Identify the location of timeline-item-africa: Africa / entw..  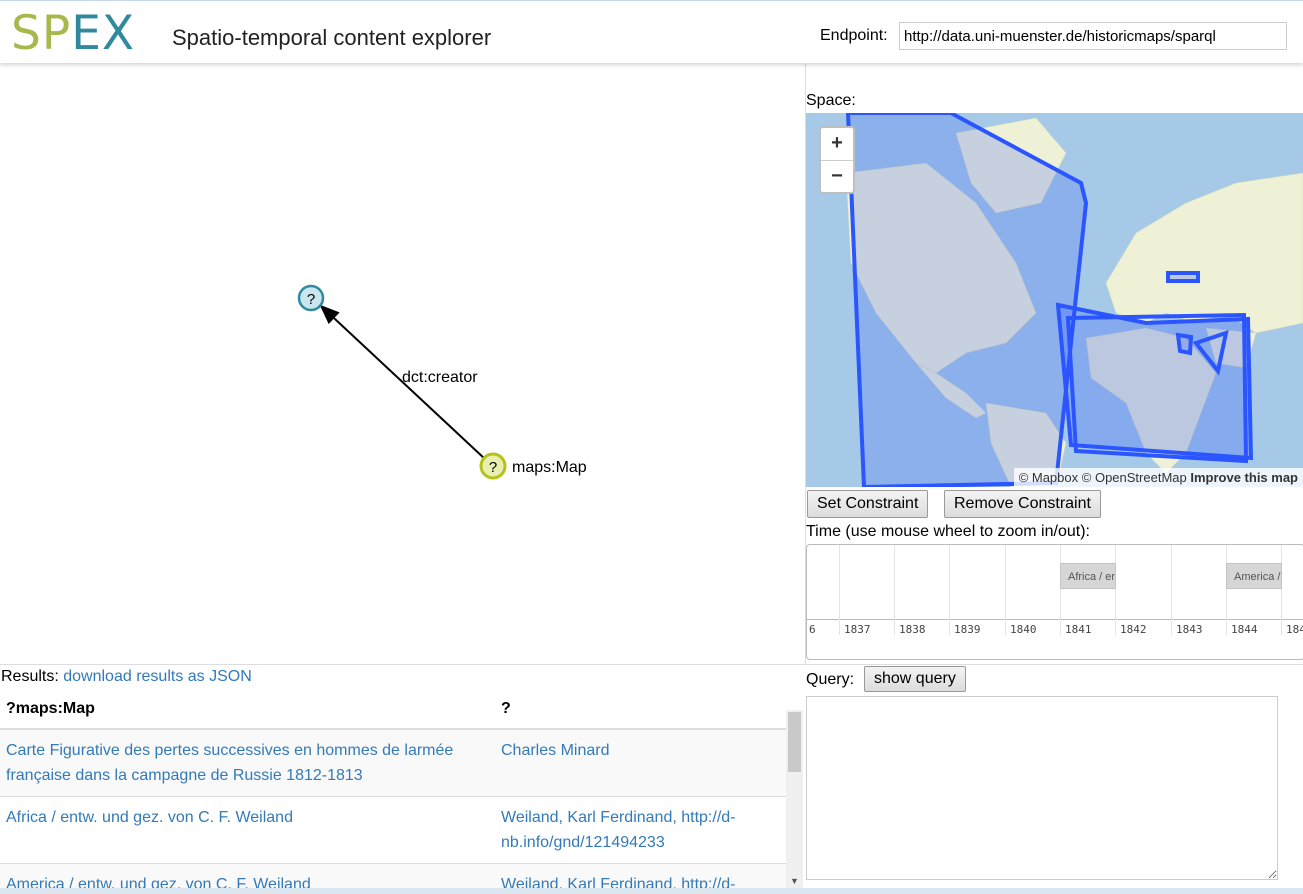
(1088, 576).